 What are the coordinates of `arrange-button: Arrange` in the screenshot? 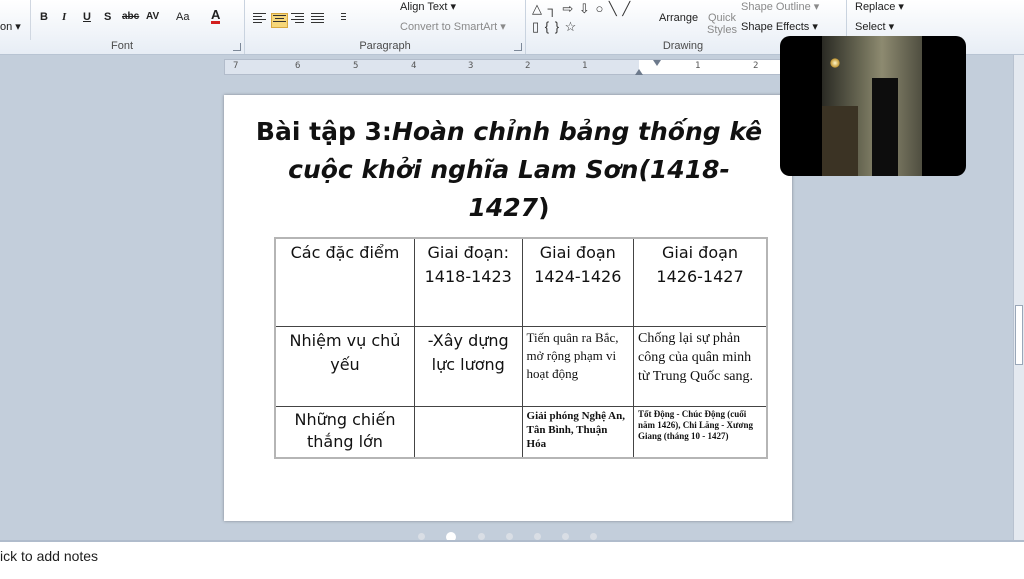 It's located at (678, 18).